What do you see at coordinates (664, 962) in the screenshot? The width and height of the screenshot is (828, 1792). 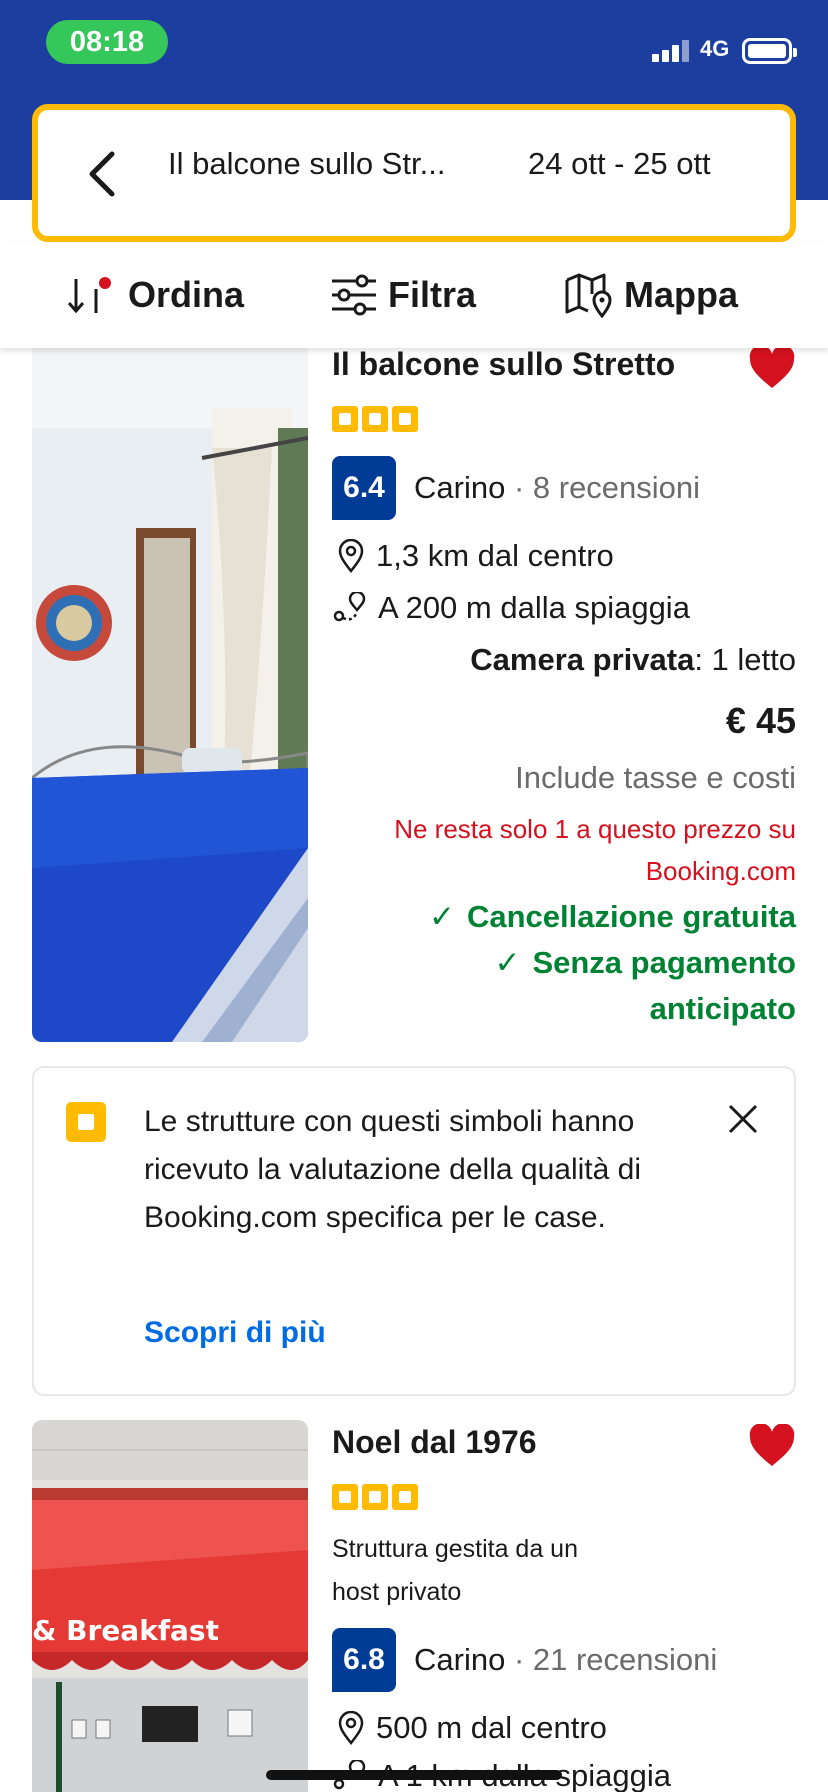 I see `perk-no-prepayment-line-1: Senza pagamento` at bounding box center [664, 962].